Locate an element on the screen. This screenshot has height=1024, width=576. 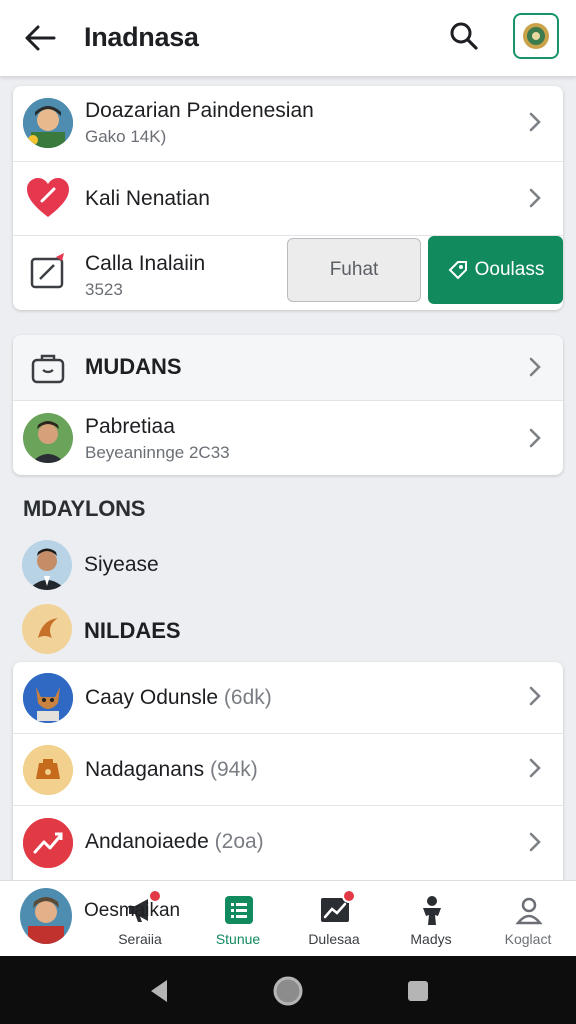
recents-square-icon is located at coordinates (418, 991).